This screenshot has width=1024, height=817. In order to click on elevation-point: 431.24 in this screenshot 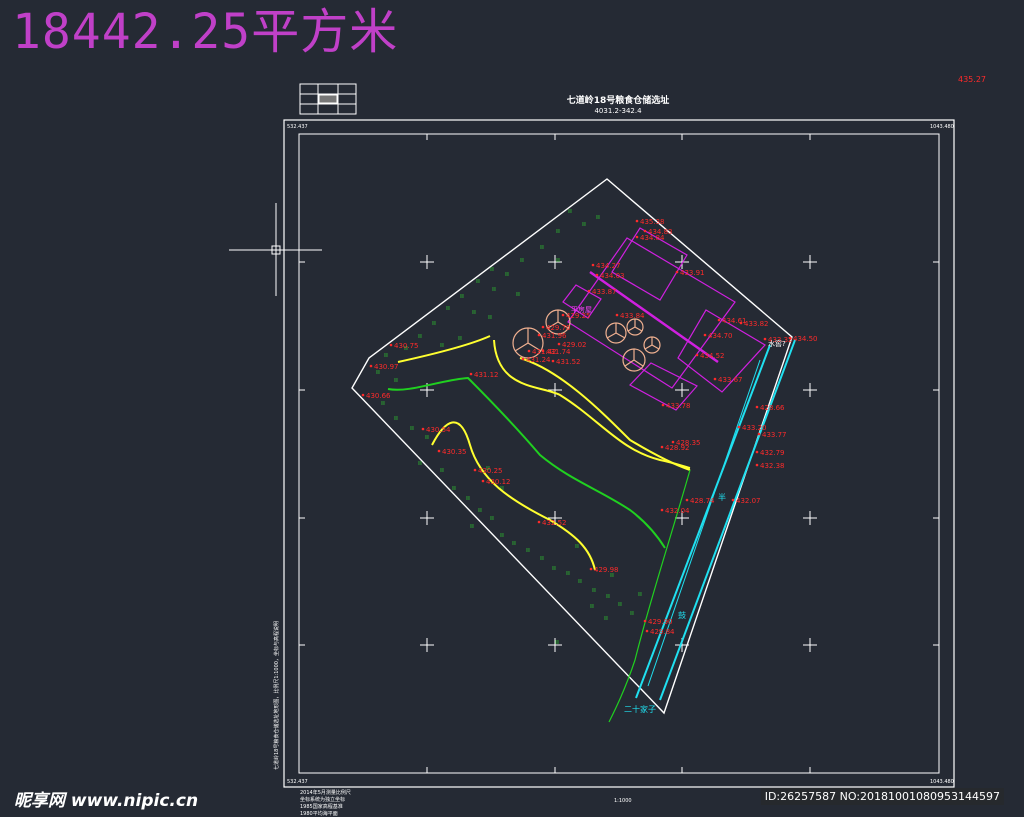, I will do `click(536, 360)`.